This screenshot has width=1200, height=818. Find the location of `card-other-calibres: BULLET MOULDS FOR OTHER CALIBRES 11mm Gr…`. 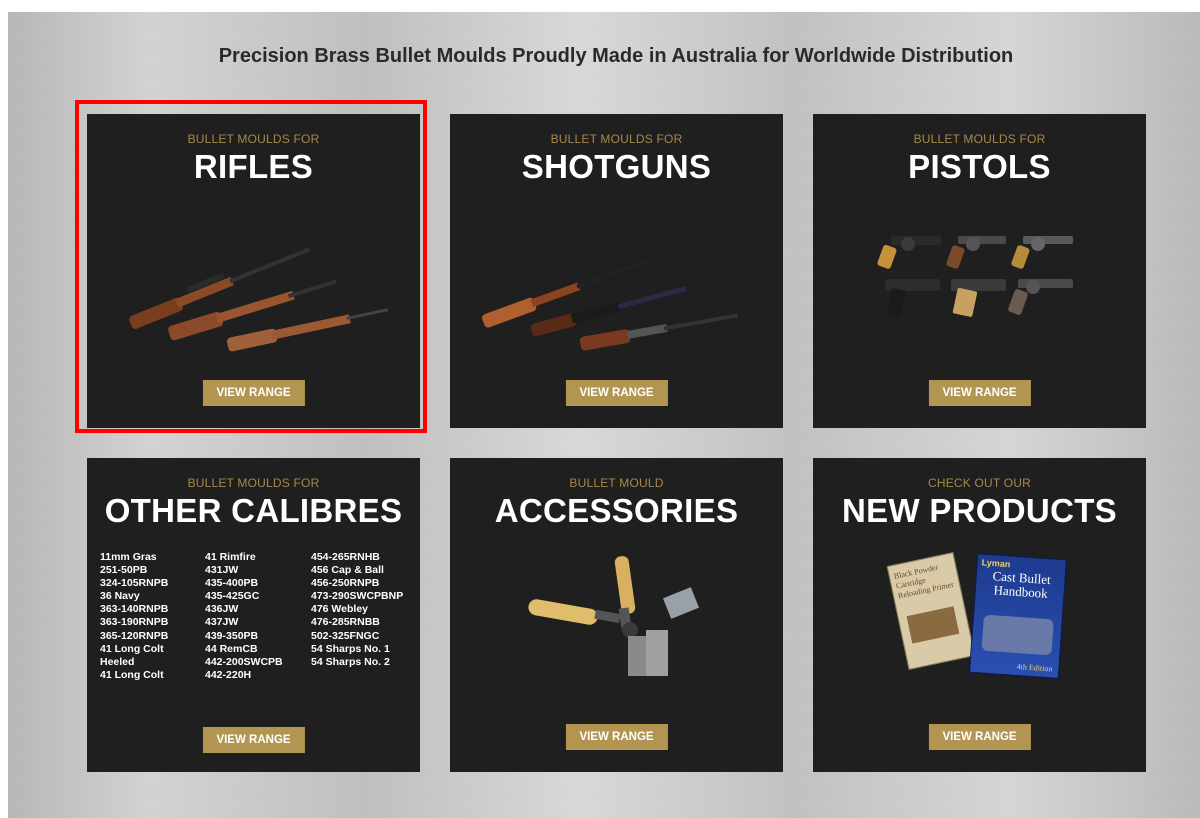

card-other-calibres: BULLET MOULDS FOR OTHER CALIBRES 11mm Gr… is located at coordinates (253, 615).